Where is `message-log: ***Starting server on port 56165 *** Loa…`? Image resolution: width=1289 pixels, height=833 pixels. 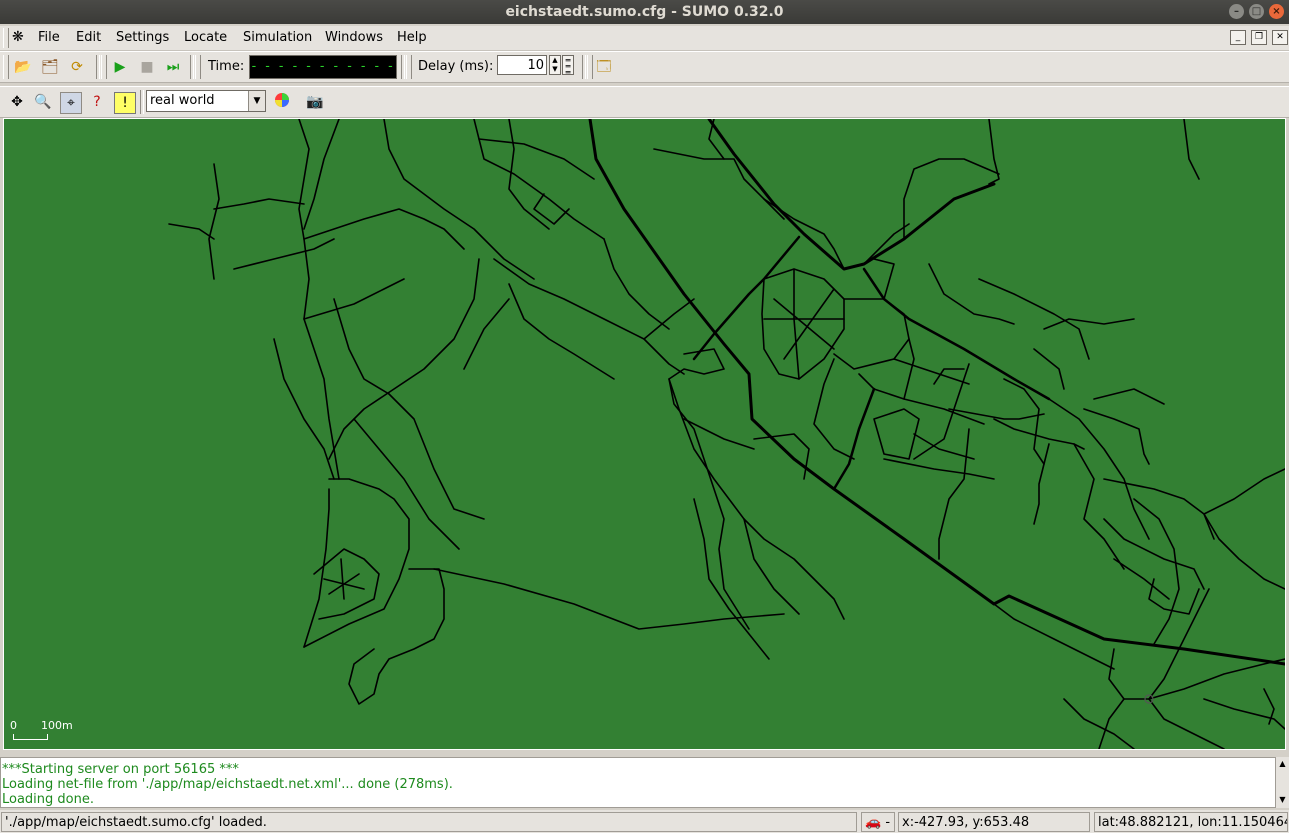
message-log: ***Starting server on port 56165 *** Loa… is located at coordinates (638, 782).